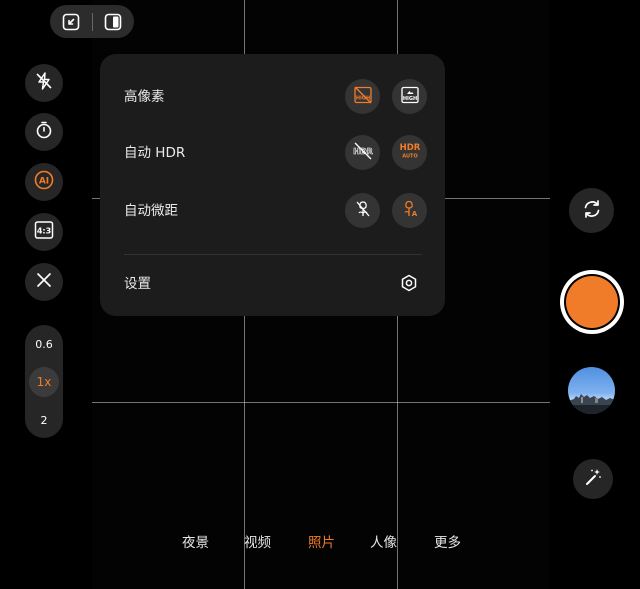  I want to click on magic-wand-button, so click(593, 479).